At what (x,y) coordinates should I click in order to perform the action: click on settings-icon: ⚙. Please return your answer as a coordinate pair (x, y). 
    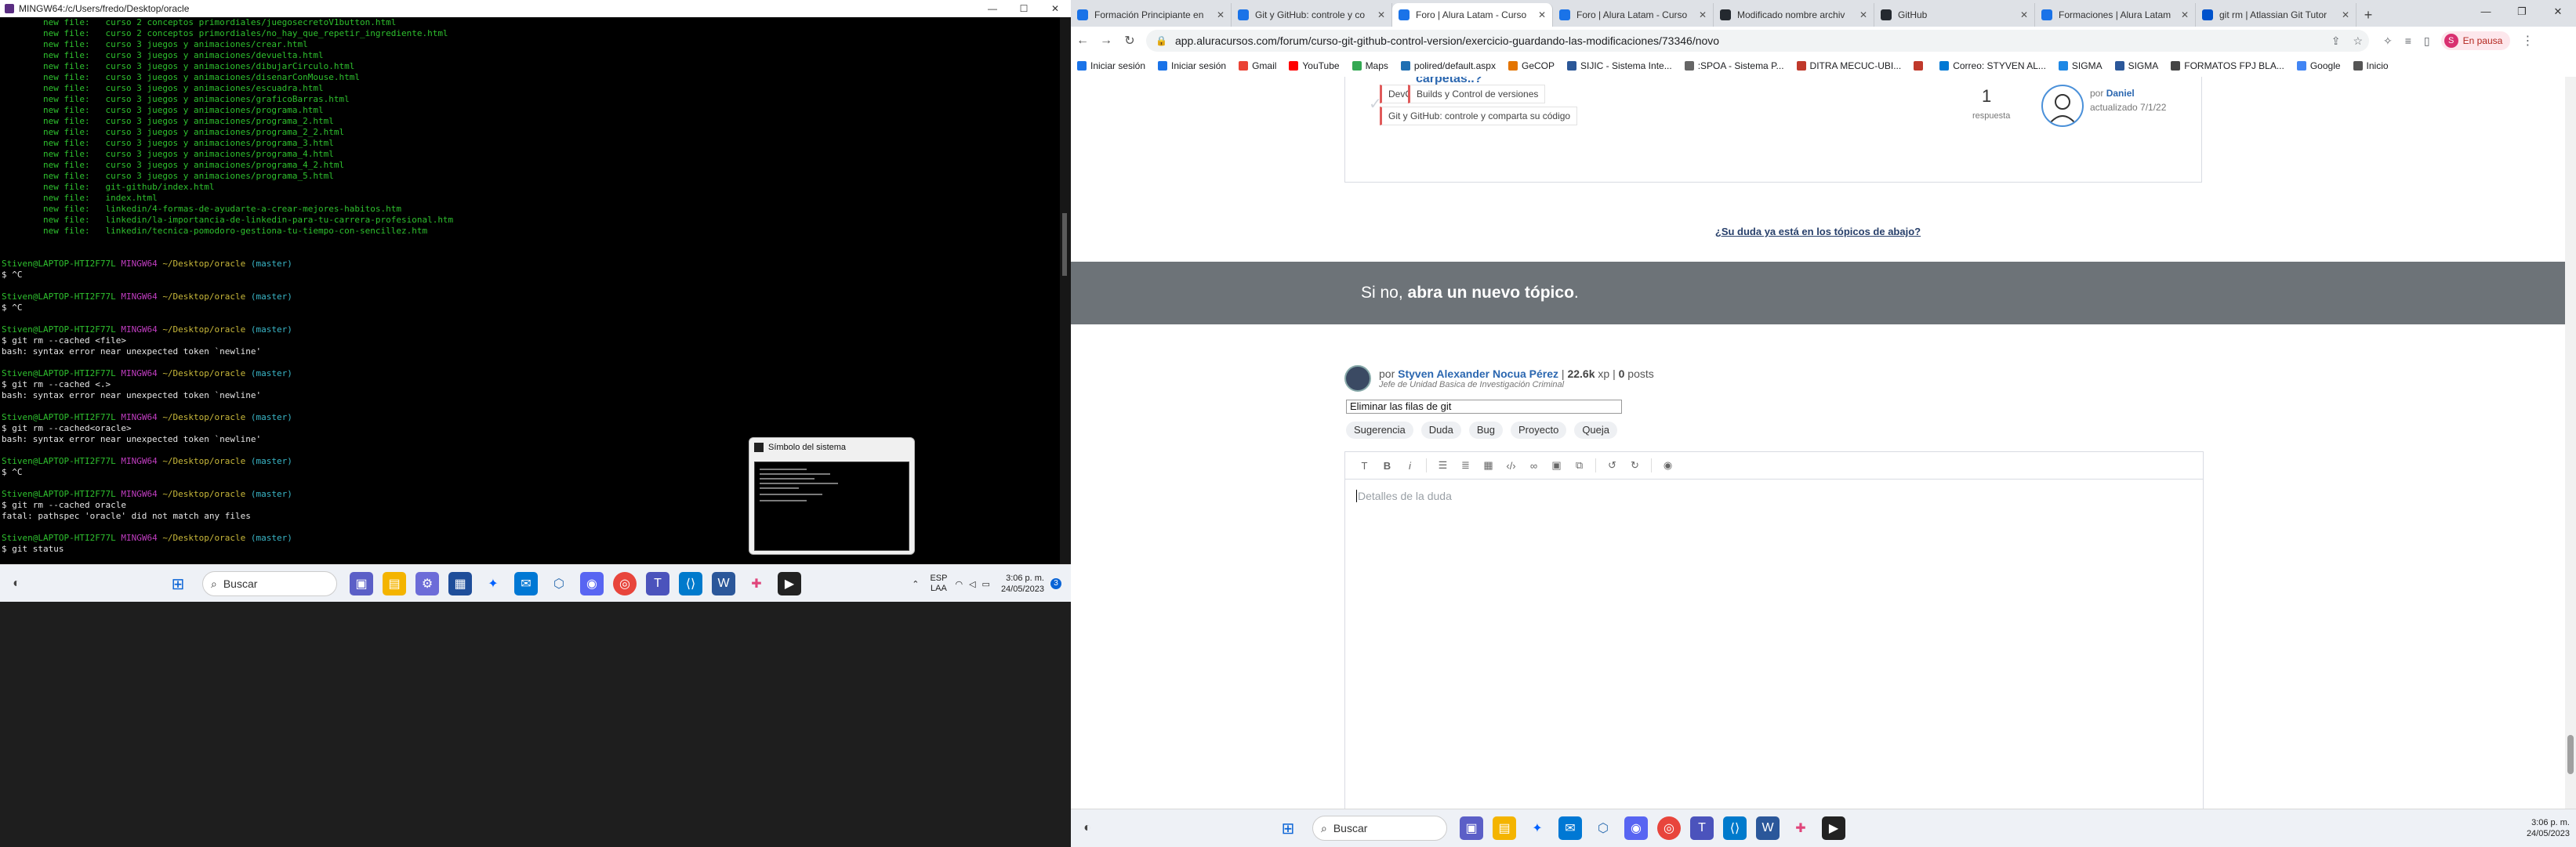
    Looking at the image, I should click on (427, 584).